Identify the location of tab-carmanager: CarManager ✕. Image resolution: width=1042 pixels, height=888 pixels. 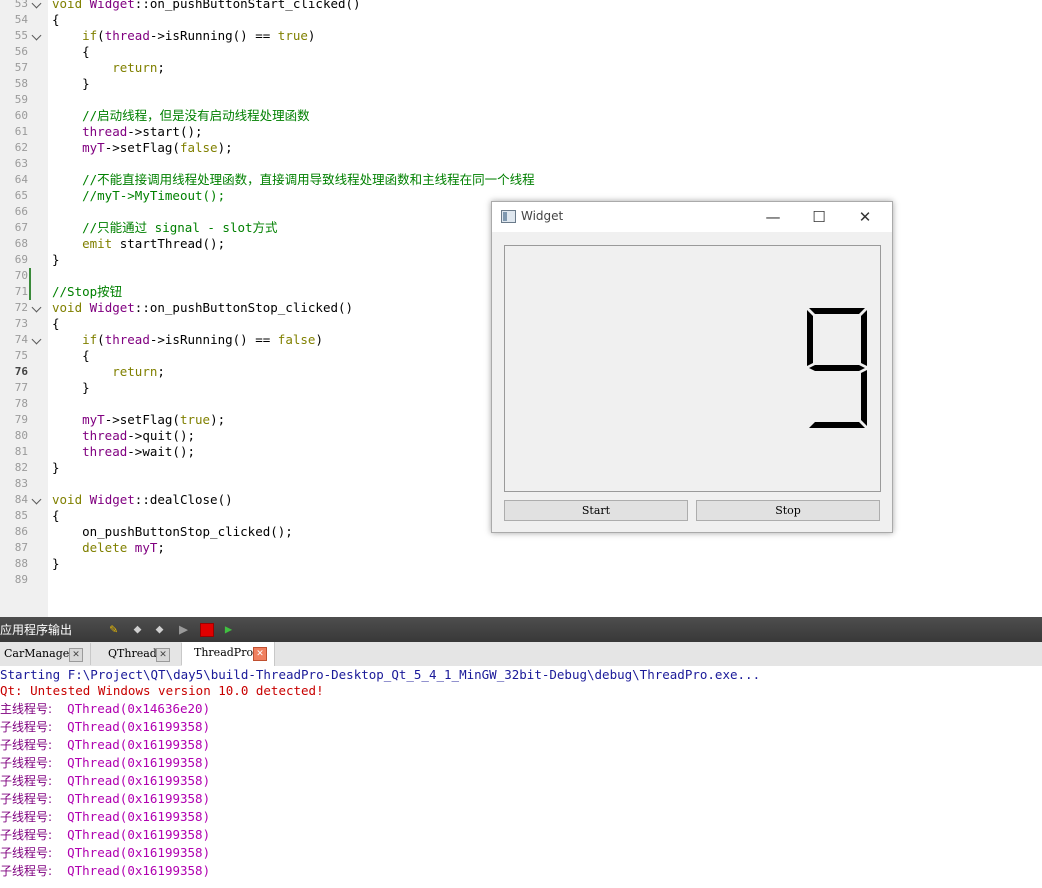
(45, 654).